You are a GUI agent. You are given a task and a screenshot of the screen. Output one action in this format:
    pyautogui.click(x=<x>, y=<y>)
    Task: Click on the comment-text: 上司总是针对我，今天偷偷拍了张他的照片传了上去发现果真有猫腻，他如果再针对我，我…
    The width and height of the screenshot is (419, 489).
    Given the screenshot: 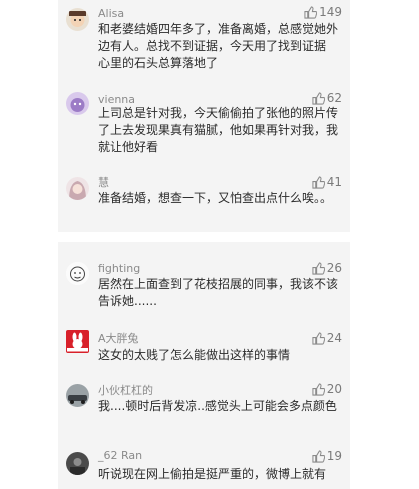 What is the action you would take?
    pyautogui.click(x=218, y=130)
    